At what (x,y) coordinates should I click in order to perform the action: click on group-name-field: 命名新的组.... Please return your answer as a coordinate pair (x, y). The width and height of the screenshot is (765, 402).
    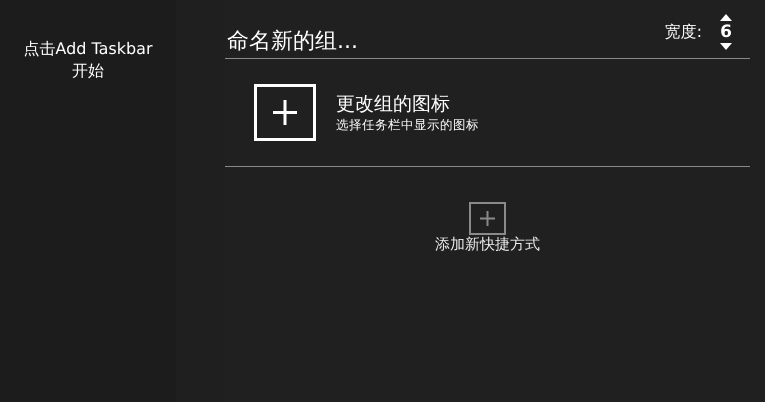
    Looking at the image, I should click on (376, 43).